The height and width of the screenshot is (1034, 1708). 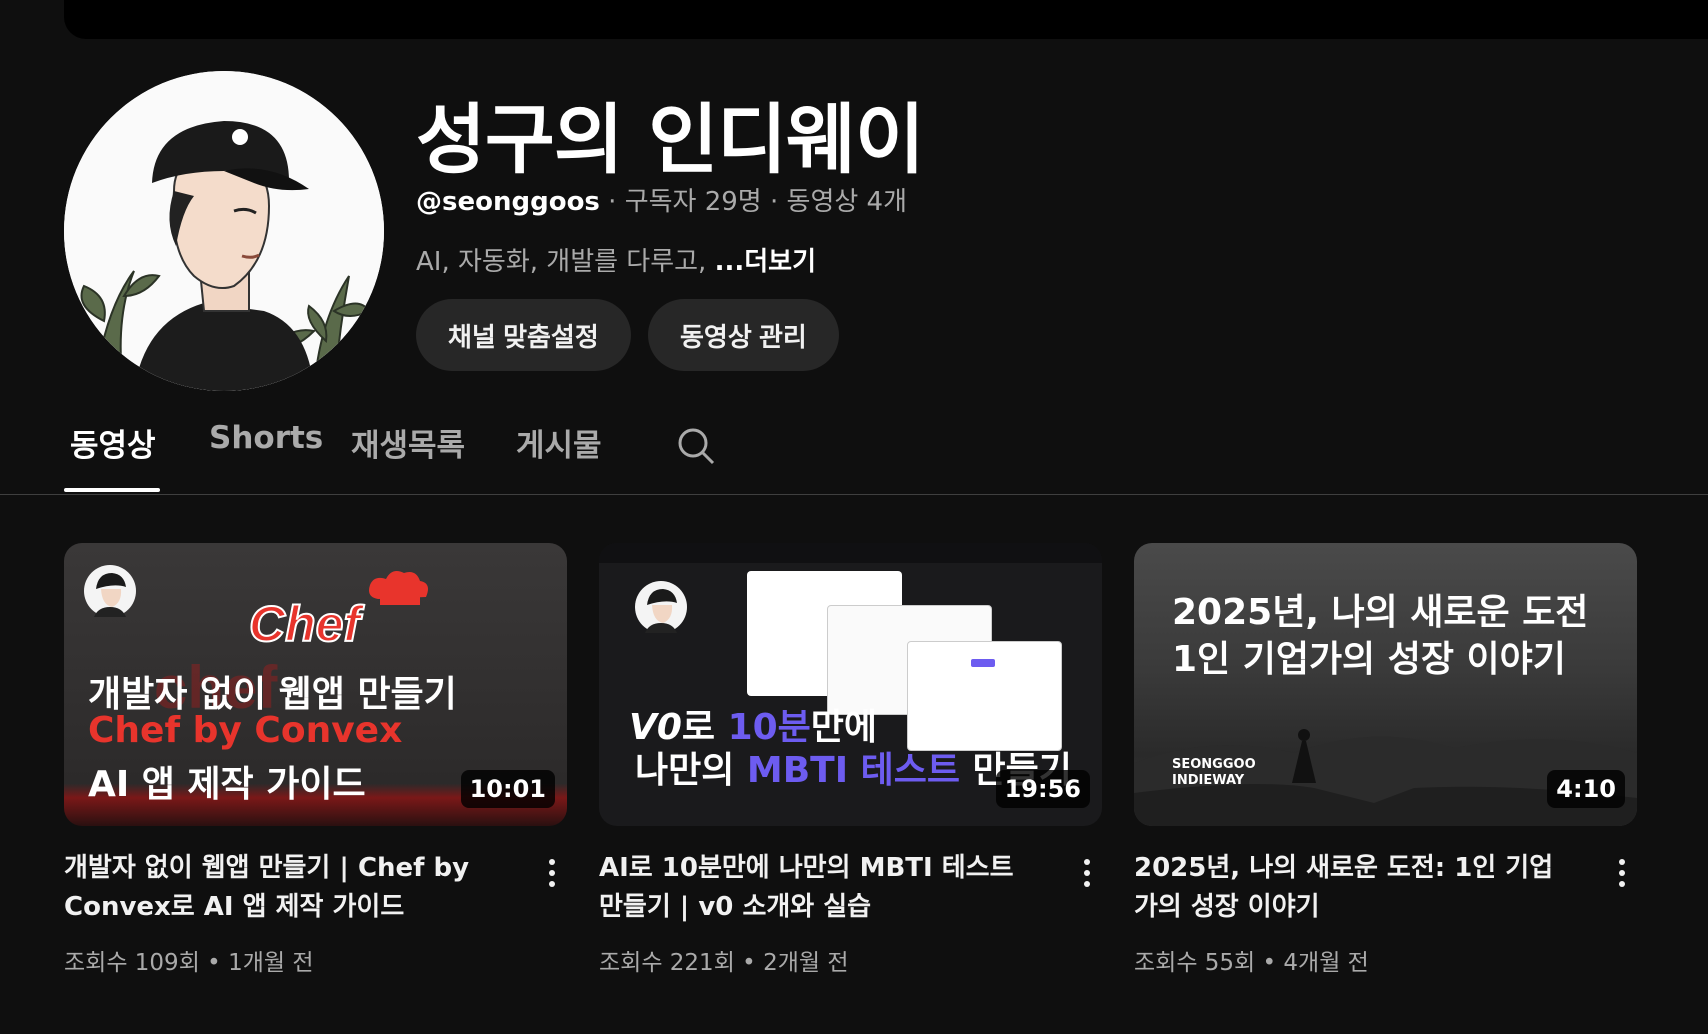 I want to click on upload-age: 2개월 전, so click(x=806, y=963).